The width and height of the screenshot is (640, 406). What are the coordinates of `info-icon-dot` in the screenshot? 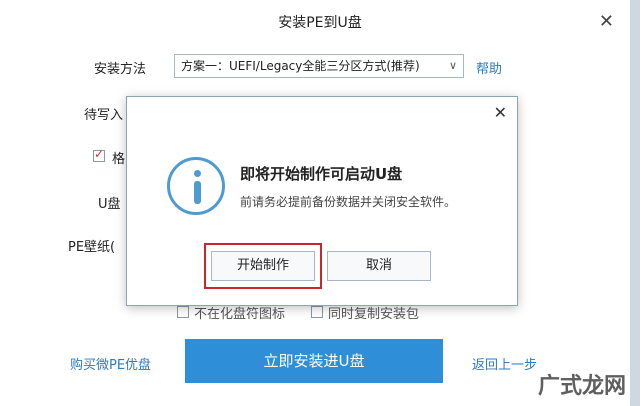 It's located at (197, 173).